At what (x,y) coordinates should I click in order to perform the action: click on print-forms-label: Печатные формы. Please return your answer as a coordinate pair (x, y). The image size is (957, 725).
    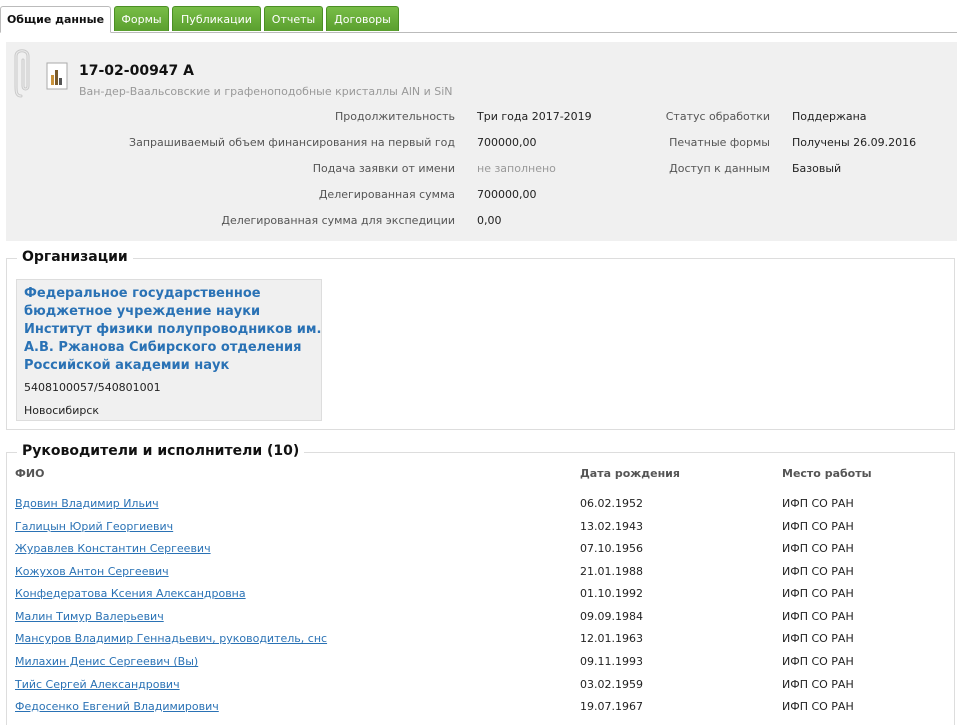
    Looking at the image, I should click on (719, 142).